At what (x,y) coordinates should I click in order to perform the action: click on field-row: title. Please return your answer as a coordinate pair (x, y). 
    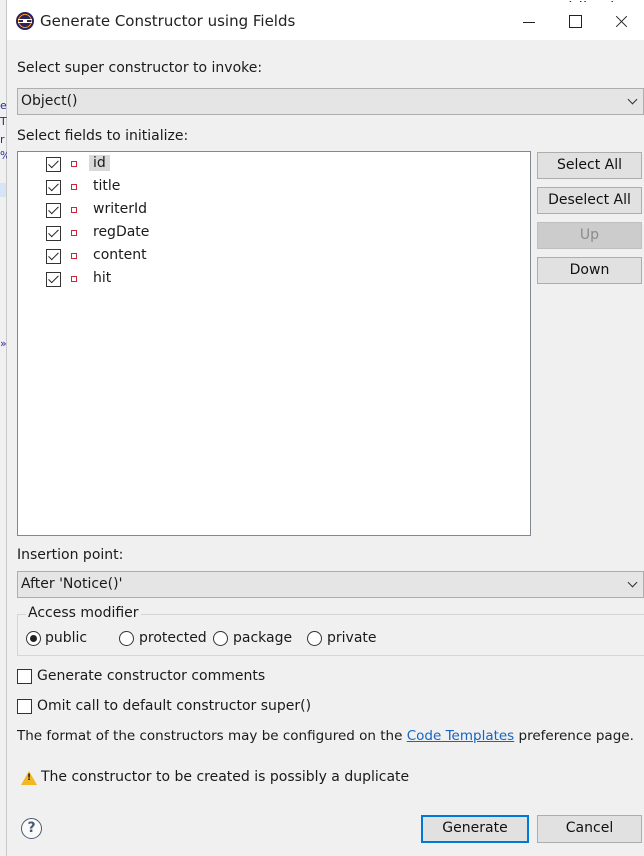
    Looking at the image, I should click on (268, 187).